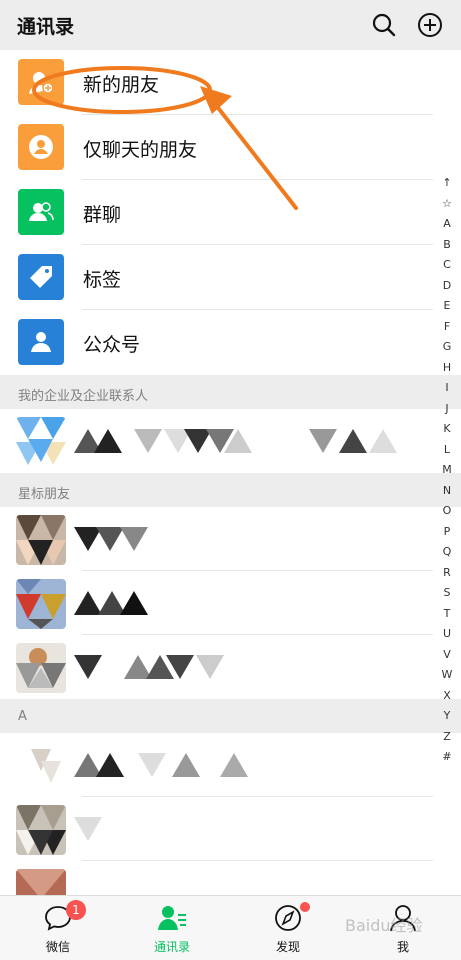 This screenshot has height=960, width=461. What do you see at coordinates (384, 925) in the screenshot?
I see `watermark: Baidu经验` at bounding box center [384, 925].